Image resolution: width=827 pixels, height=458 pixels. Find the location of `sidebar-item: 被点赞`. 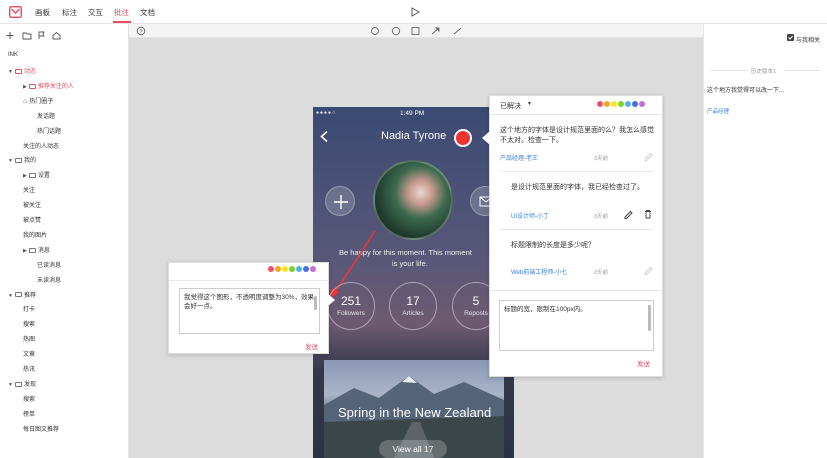

sidebar-item: 被点赞 is located at coordinates (32, 219).